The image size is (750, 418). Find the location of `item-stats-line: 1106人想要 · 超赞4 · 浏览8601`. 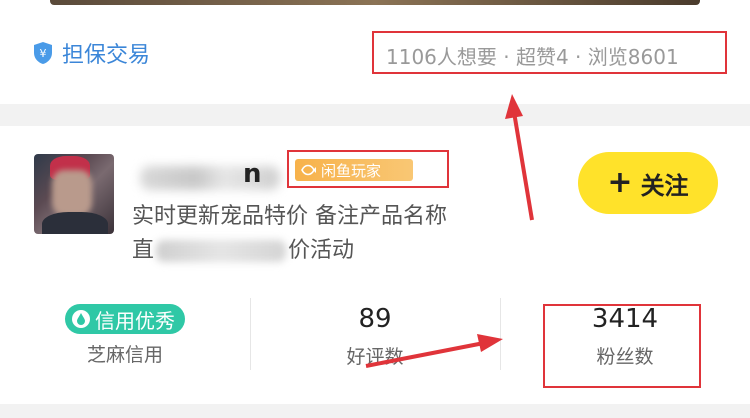

item-stats-line: 1106人想要 · 超赞4 · 浏览8601 is located at coordinates (532, 57).